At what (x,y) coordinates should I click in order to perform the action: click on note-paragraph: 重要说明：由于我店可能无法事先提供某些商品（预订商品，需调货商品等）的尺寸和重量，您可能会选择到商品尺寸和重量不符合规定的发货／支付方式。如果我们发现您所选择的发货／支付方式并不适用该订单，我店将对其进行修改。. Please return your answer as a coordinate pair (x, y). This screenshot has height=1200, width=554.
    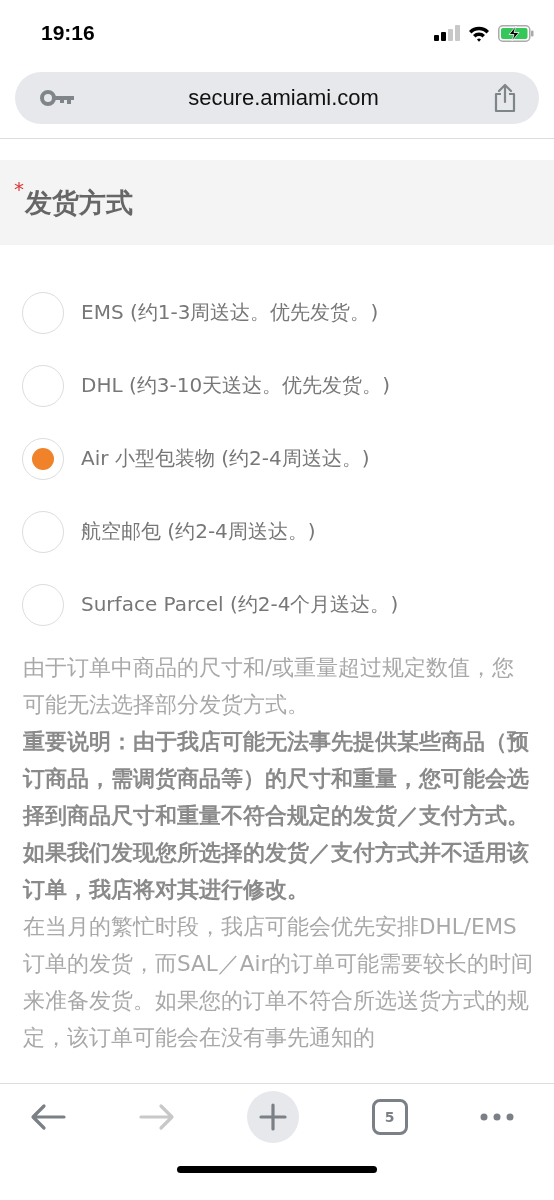
    Looking at the image, I should click on (276, 816).